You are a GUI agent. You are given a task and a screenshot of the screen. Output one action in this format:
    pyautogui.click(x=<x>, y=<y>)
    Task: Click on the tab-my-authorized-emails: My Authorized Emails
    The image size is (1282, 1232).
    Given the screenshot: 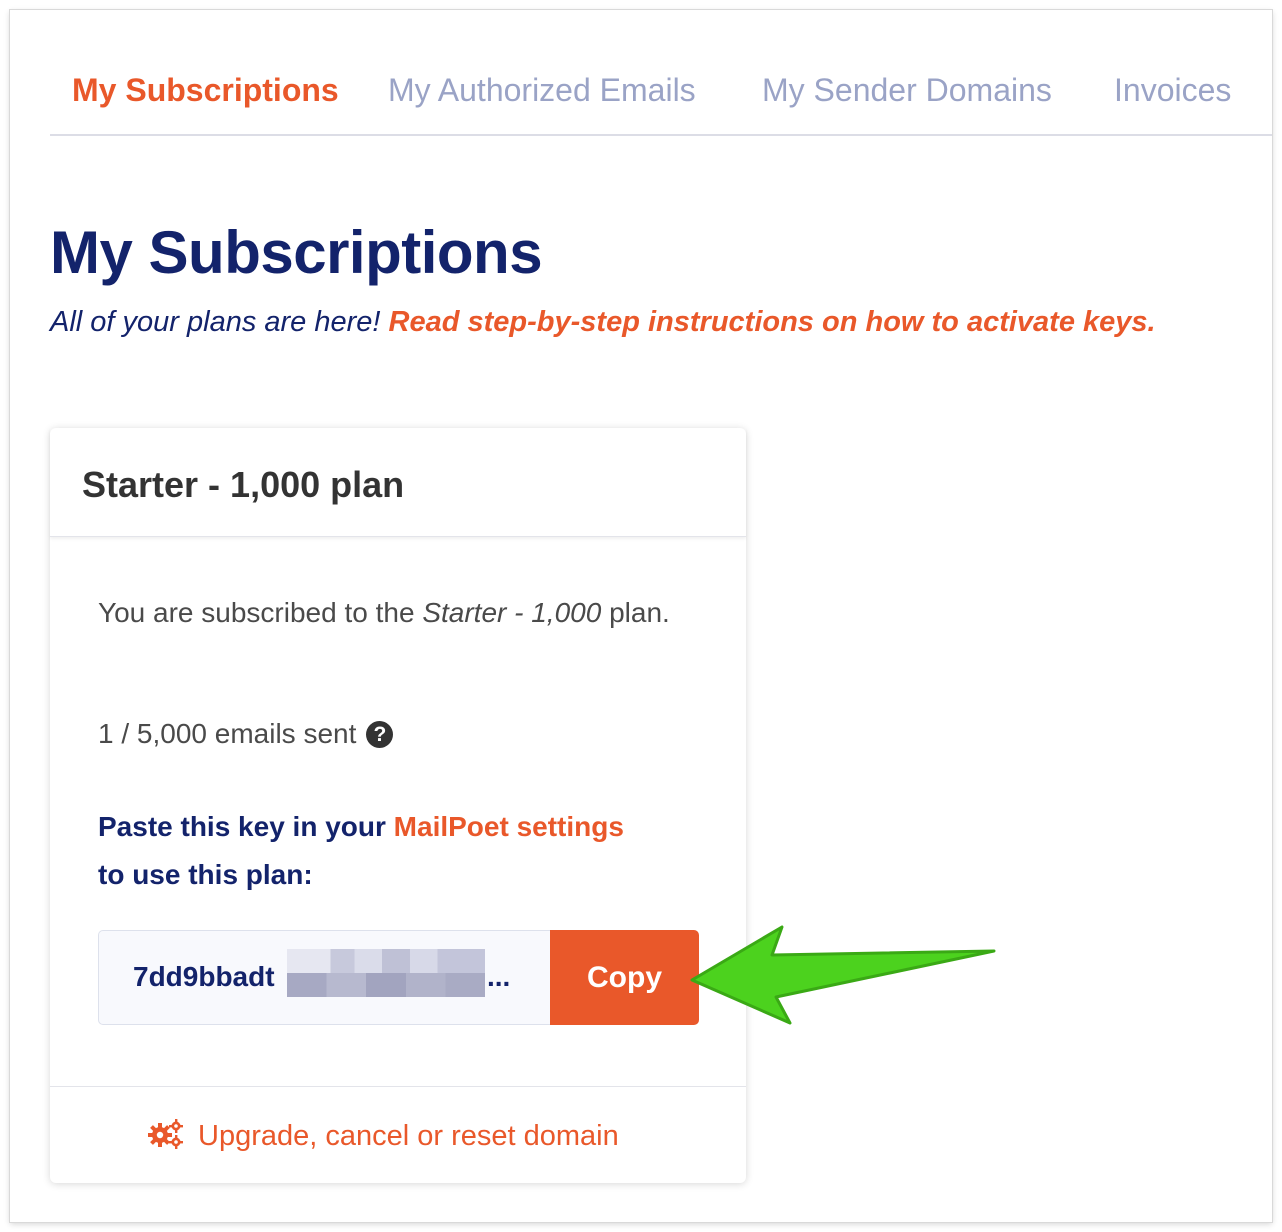 What is the action you would take?
    pyautogui.click(x=542, y=90)
    